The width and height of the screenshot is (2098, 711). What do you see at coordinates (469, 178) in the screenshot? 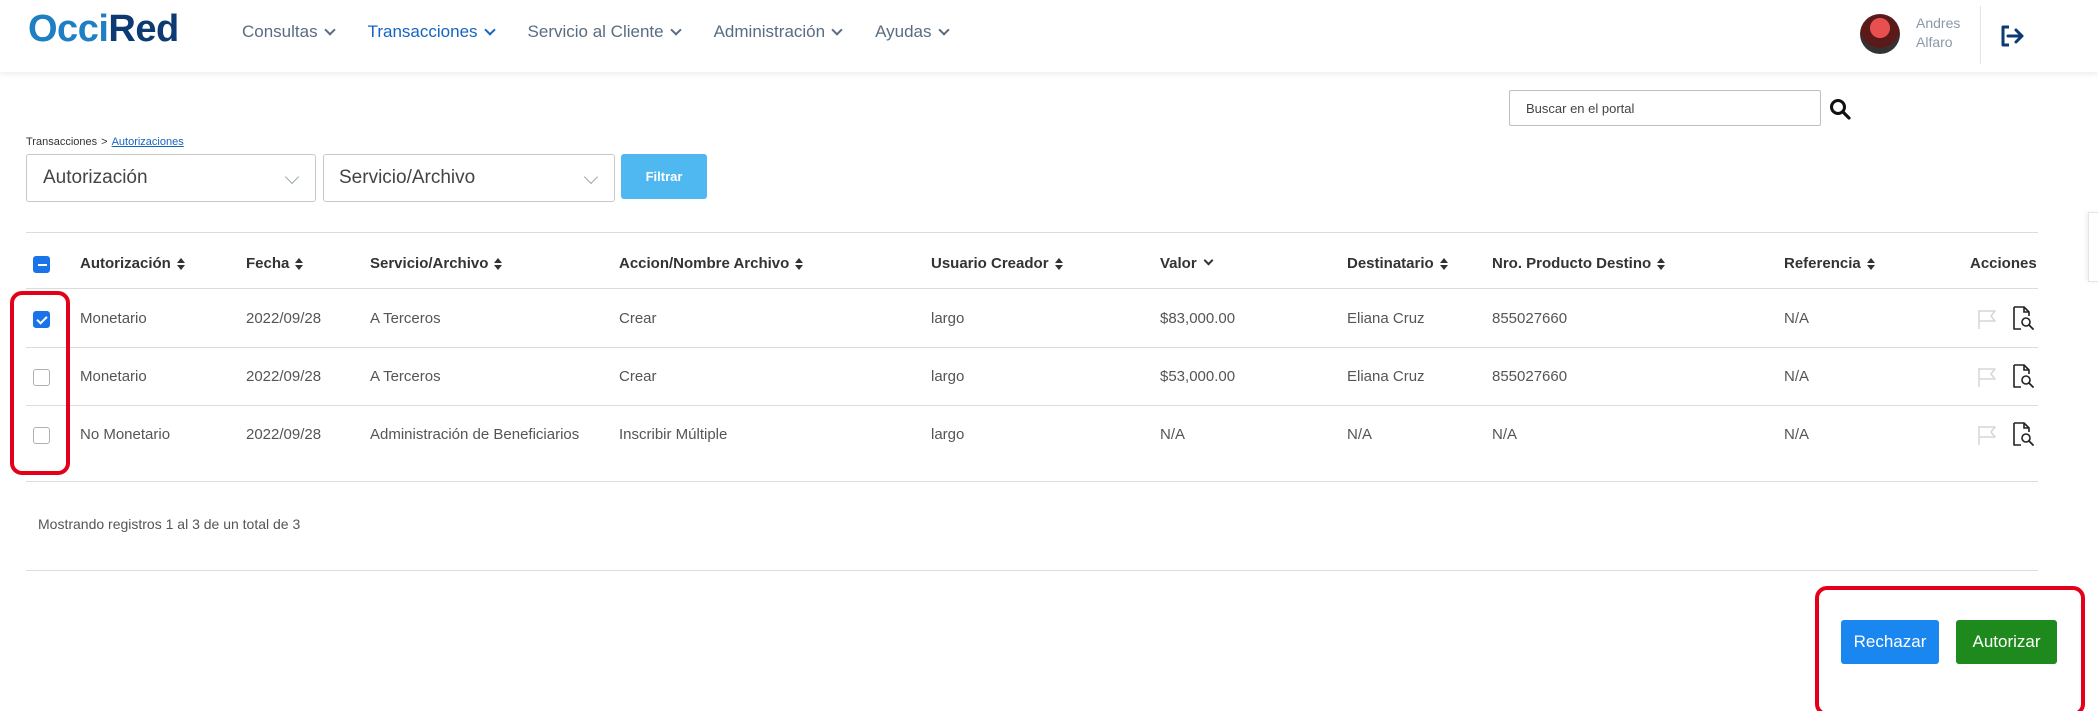
I see `service-file-select: Servicio/Archivo` at bounding box center [469, 178].